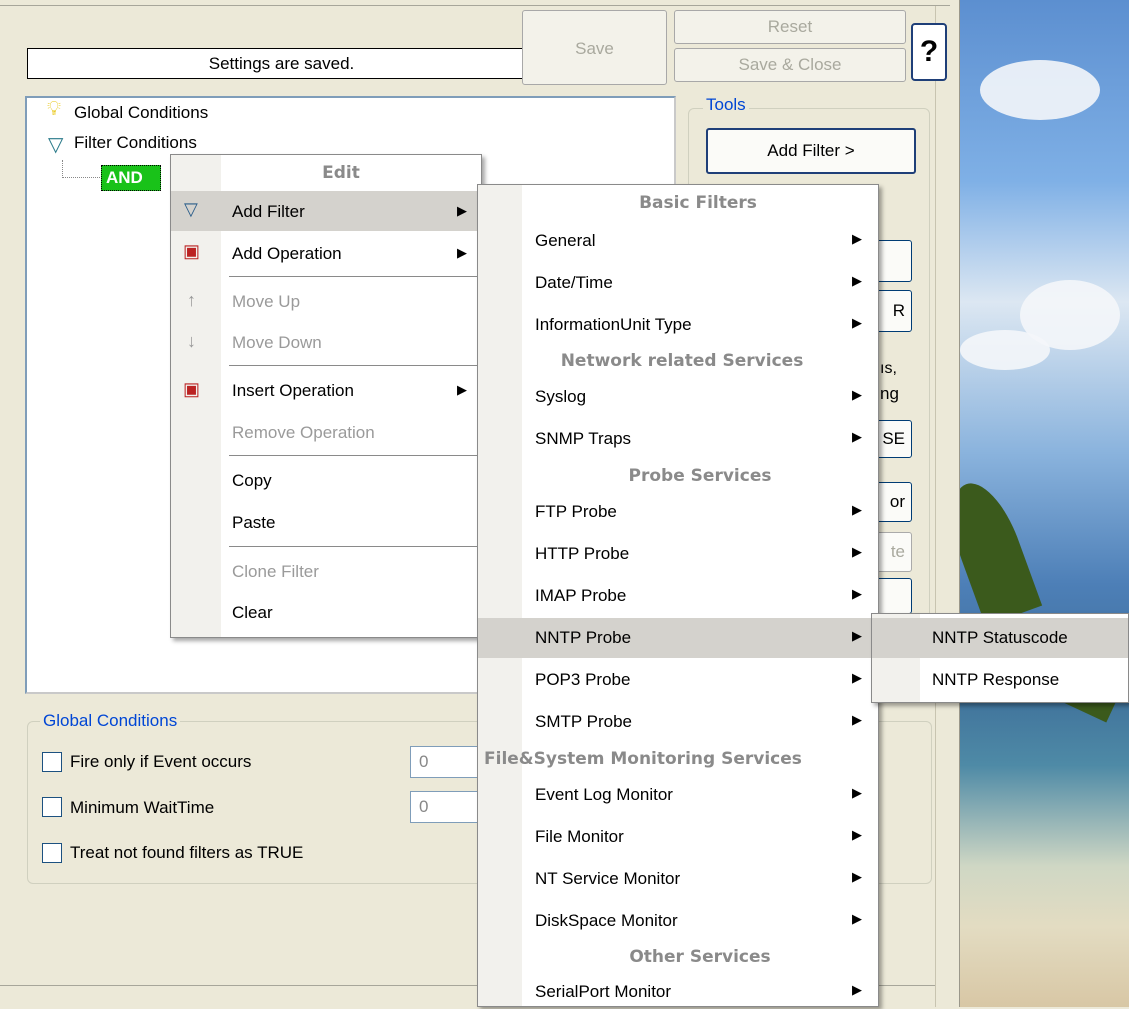  Describe the element at coordinates (678, 680) in the screenshot. I see `menu-item-pop3-probe: POP3 Probe ▶` at that location.